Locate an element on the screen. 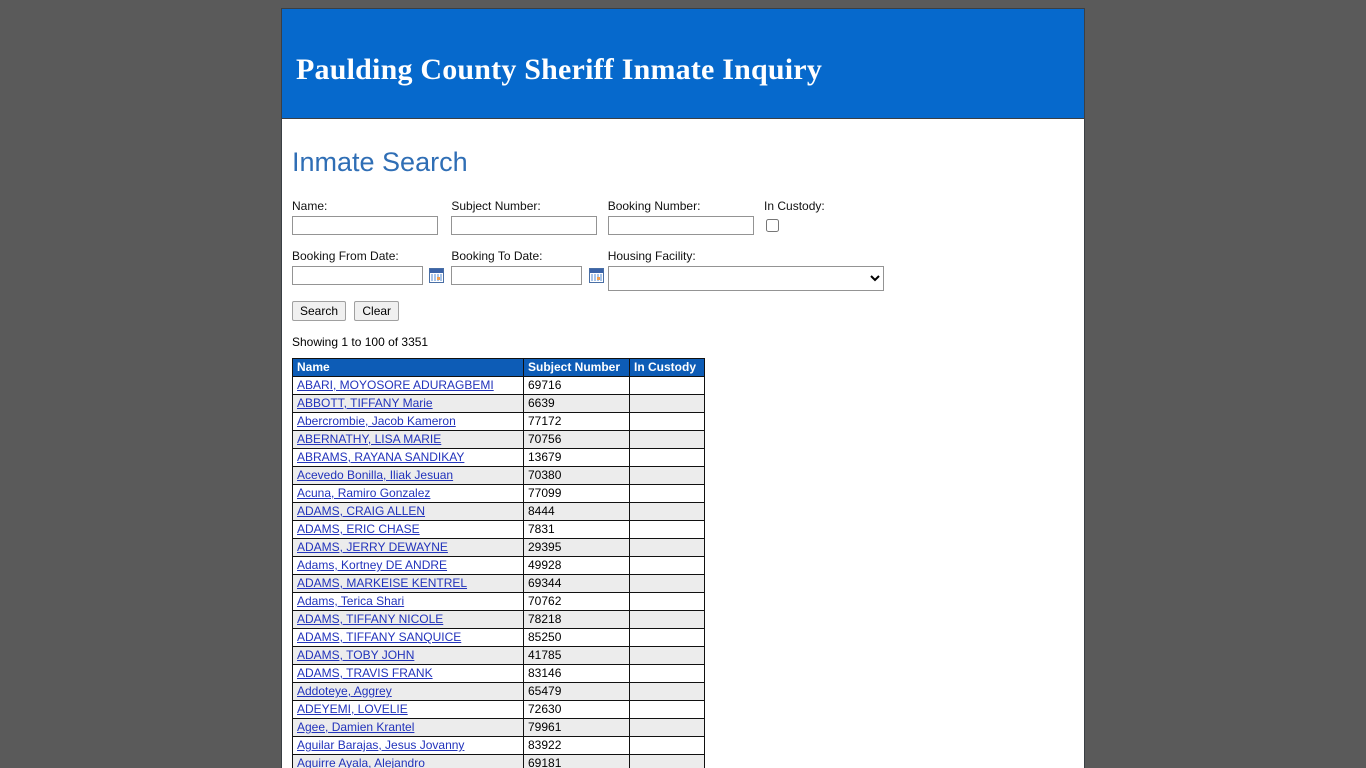 Image resolution: width=1366 pixels, height=768 pixels. clear-button: Clear is located at coordinates (377, 311).